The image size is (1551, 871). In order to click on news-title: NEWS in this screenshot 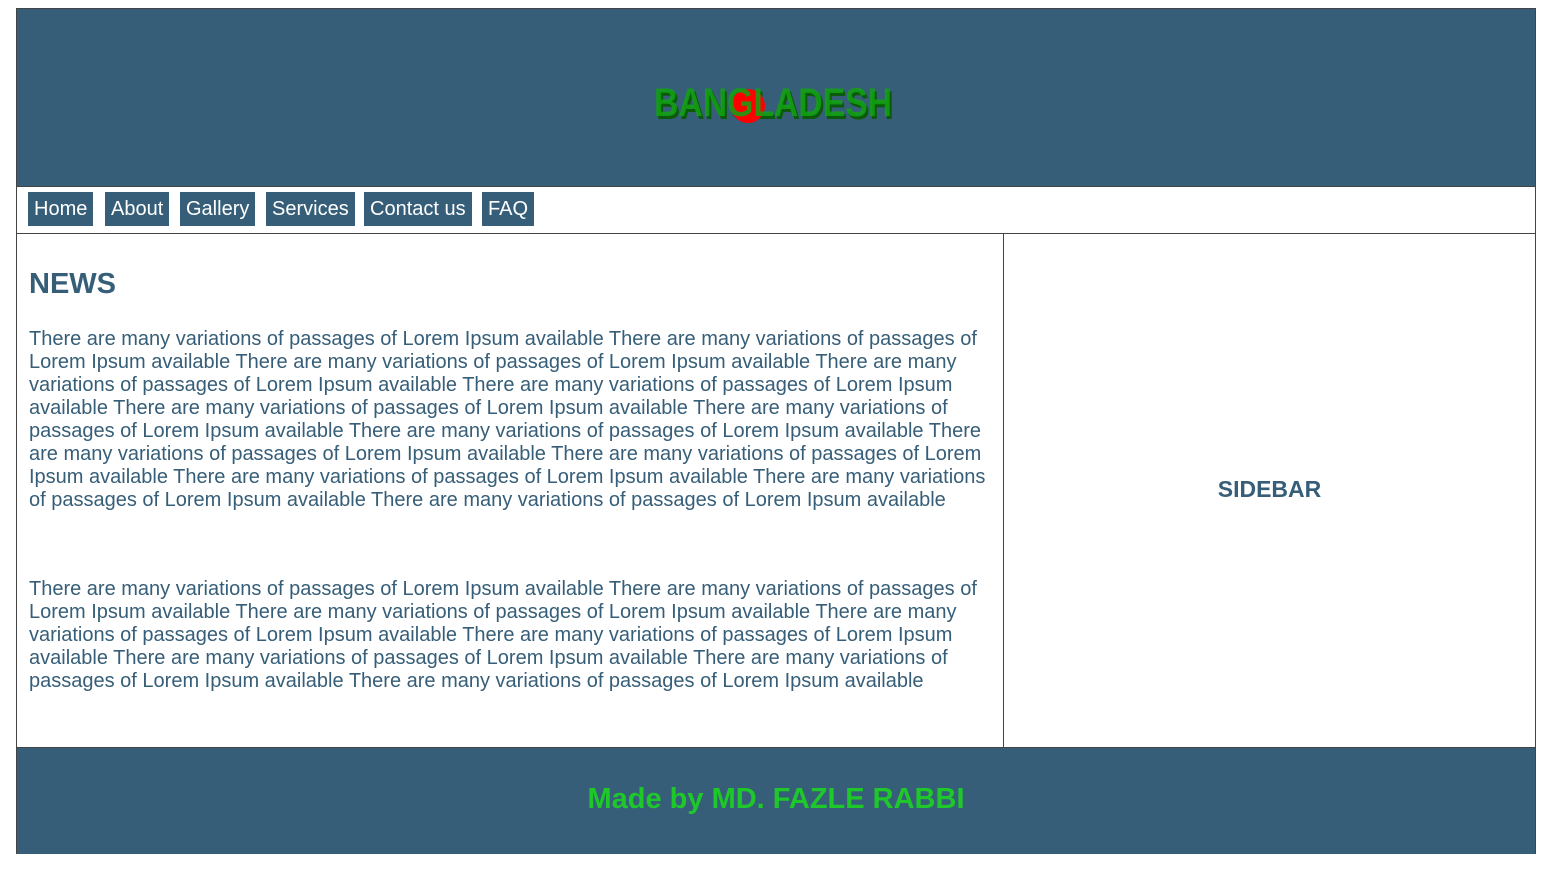, I will do `click(72, 284)`.